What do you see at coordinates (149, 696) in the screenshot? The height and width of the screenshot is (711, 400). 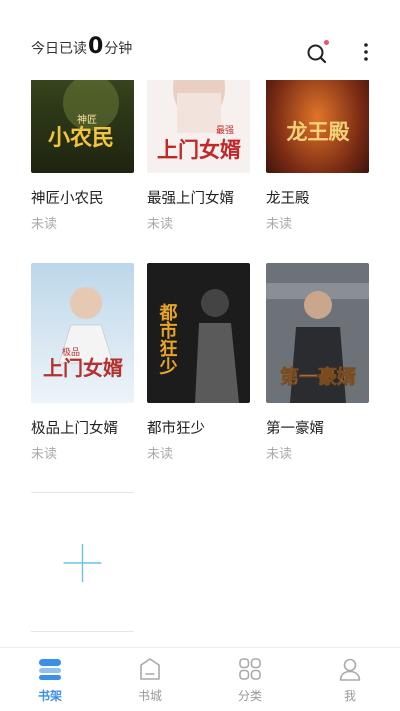 I see `nav-label: 书城` at bounding box center [149, 696].